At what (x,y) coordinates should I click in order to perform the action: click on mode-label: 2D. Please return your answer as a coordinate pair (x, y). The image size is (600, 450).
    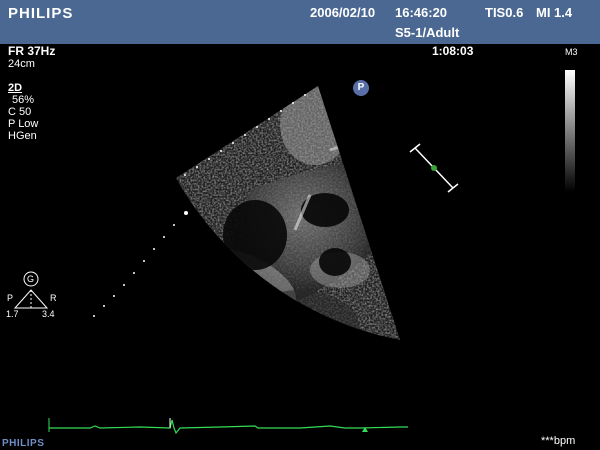
    Looking at the image, I should click on (15, 88).